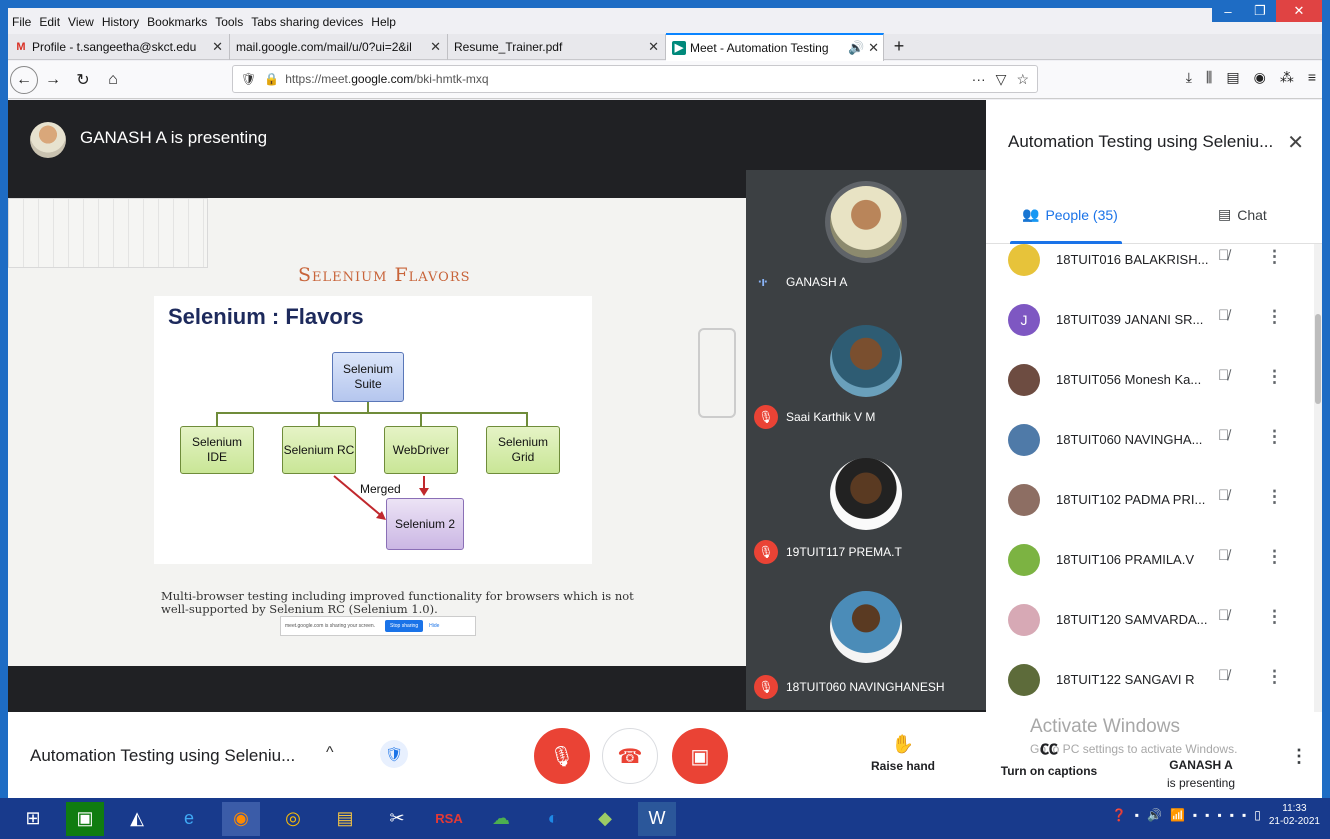 This screenshot has width=1330, height=839. What do you see at coordinates (137, 819) in the screenshot?
I see `android-studio-icon: ◭` at bounding box center [137, 819].